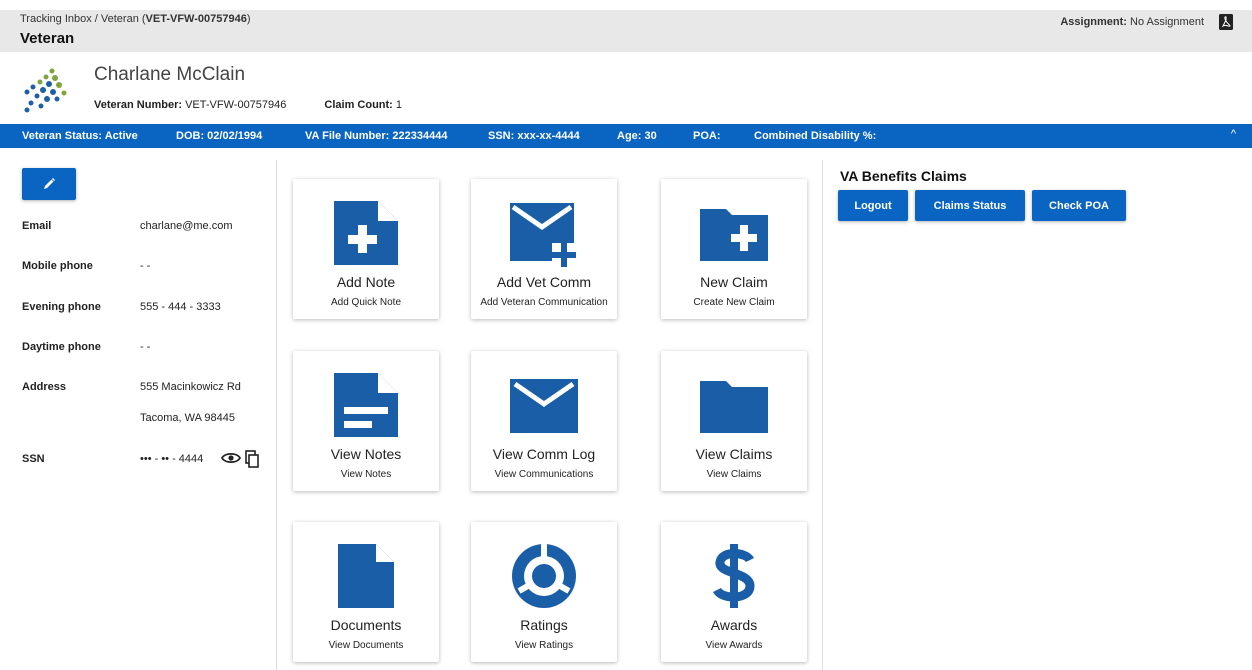 This screenshot has width=1252, height=670. I want to click on claim-count-label: Claim Count:, so click(358, 105).